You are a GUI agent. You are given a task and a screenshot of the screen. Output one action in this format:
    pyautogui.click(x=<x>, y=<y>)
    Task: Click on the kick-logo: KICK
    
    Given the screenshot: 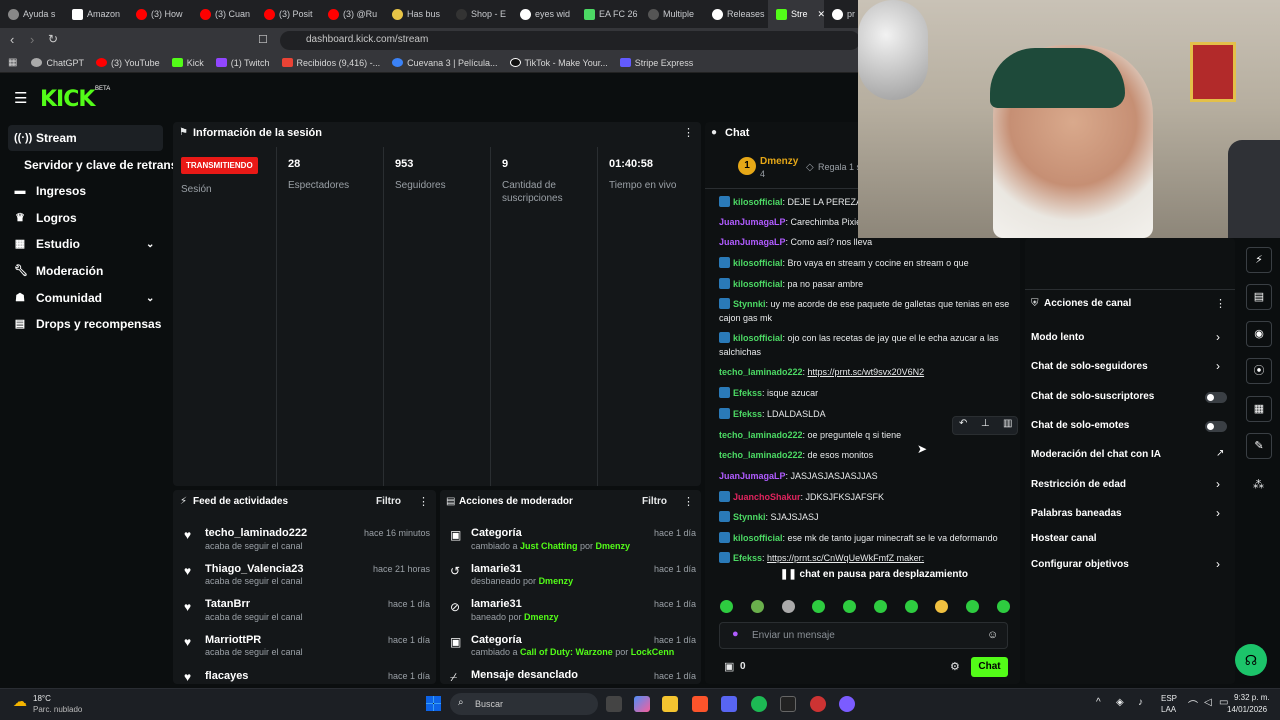 What is the action you would take?
    pyautogui.click(x=67, y=99)
    